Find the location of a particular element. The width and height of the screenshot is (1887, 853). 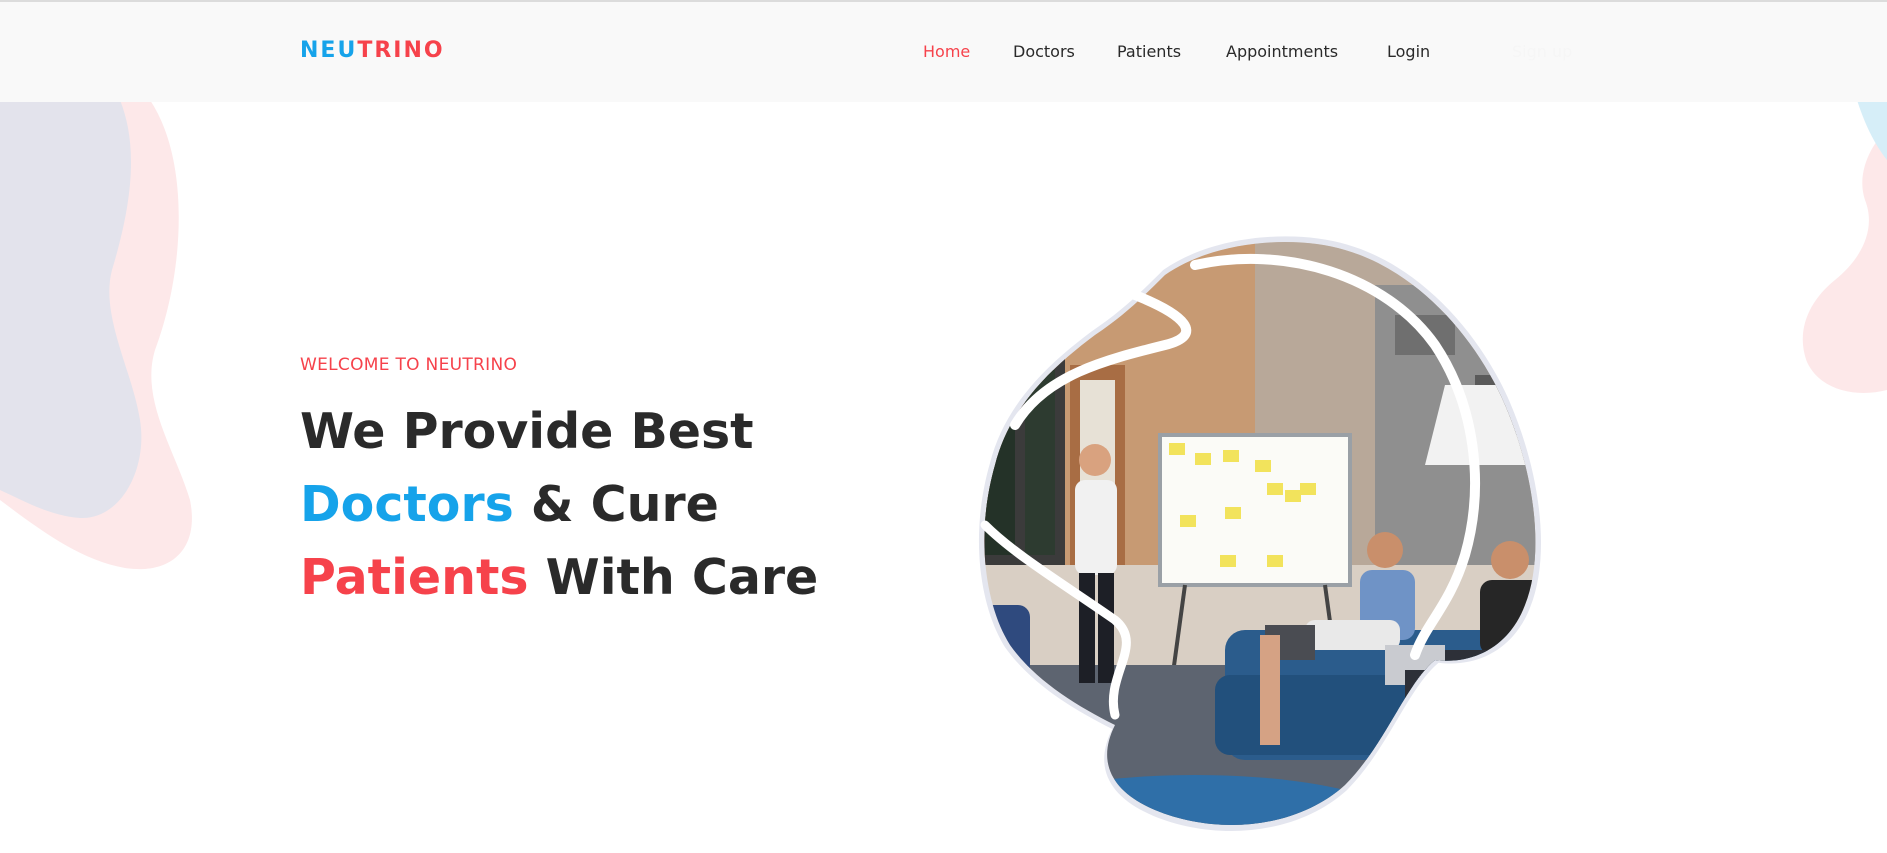

decorative-blob-right is located at coordinates (1844, 246).